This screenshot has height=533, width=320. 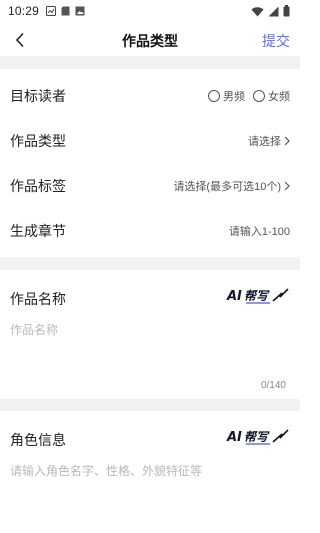 What do you see at coordinates (80, 11) in the screenshot?
I see `photo-icon` at bounding box center [80, 11].